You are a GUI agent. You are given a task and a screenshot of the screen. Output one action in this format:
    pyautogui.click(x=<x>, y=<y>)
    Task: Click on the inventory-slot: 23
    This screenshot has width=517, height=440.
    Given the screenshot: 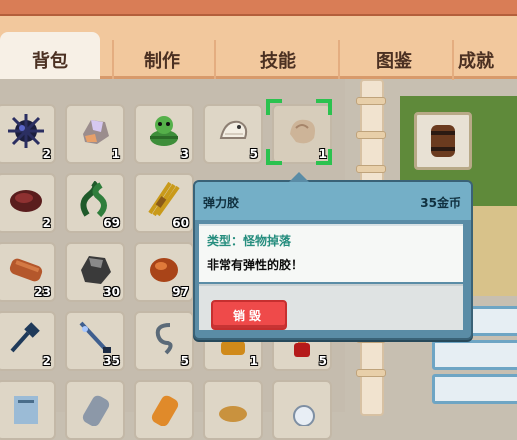 What is the action you would take?
    pyautogui.click(x=28, y=272)
    